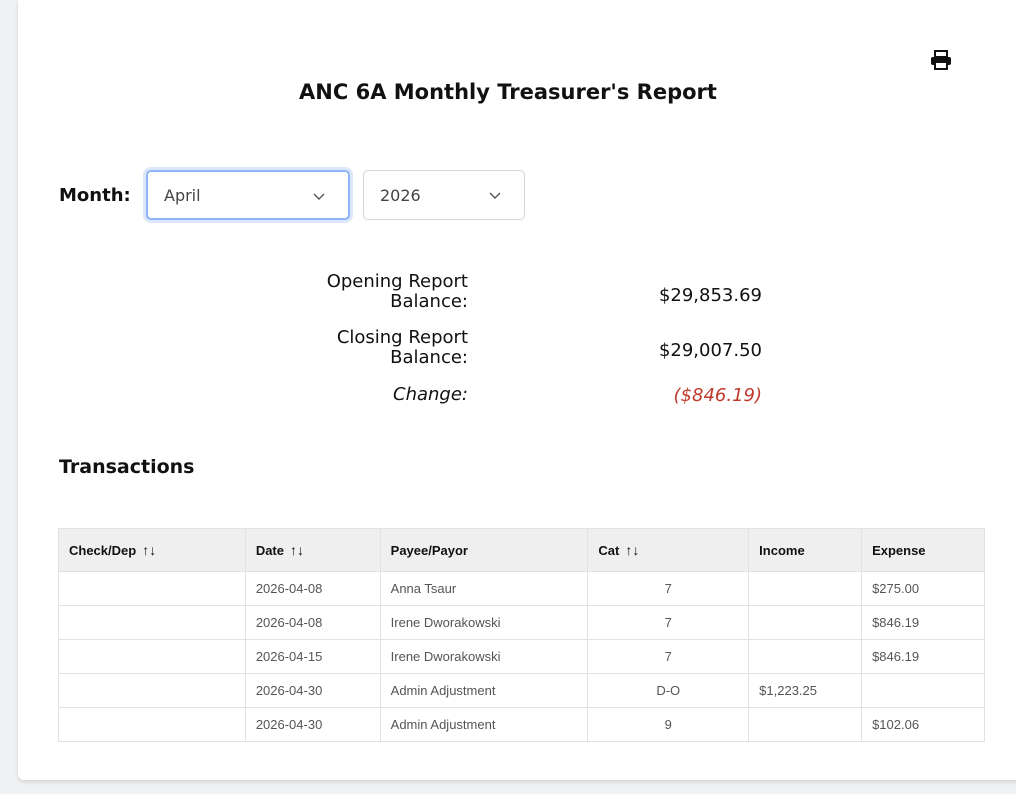 The width and height of the screenshot is (1016, 794). I want to click on table-row: 2026-04-08 Irene Dworakowski 7 $846.19, so click(521, 622).